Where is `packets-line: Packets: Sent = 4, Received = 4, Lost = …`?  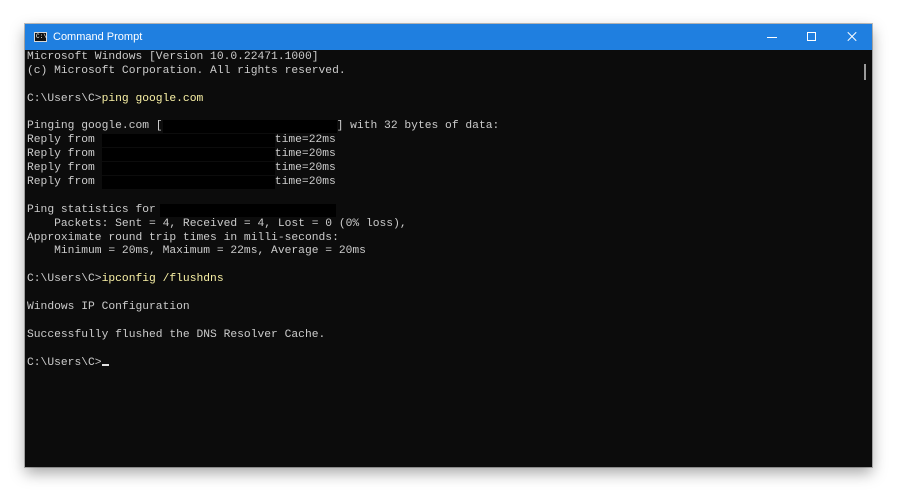 packets-line: Packets: Sent = 4, Received = 4, Lost = … is located at coordinates (217, 223).